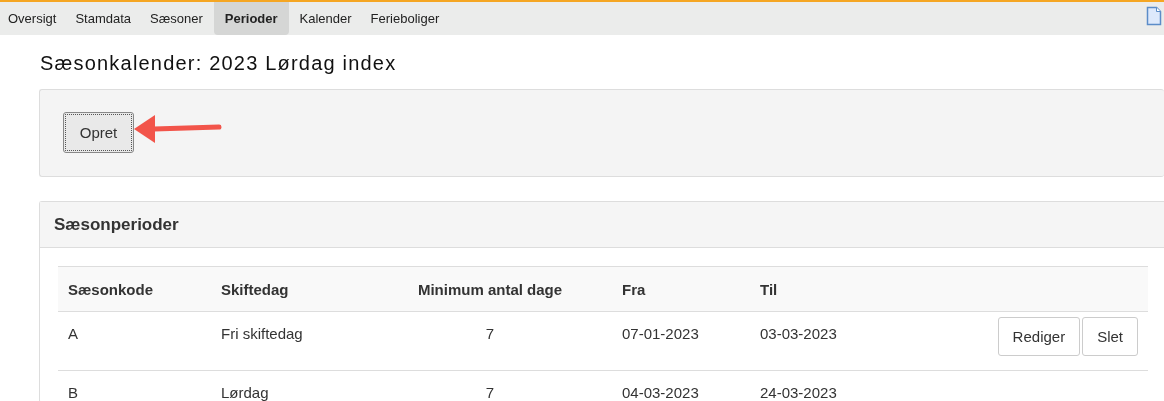 The height and width of the screenshot is (401, 1164). What do you see at coordinates (490, 289) in the screenshot?
I see `column-header: Minimum antal dage` at bounding box center [490, 289].